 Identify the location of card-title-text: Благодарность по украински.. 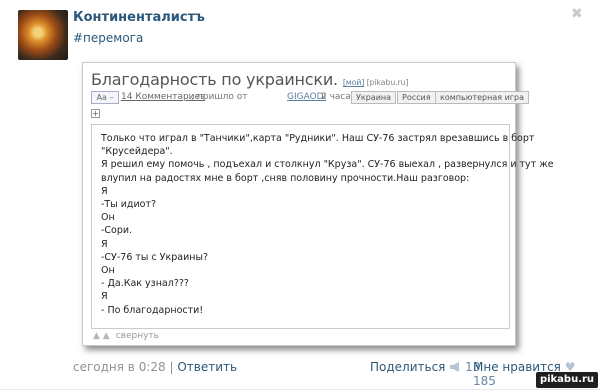
(214, 79).